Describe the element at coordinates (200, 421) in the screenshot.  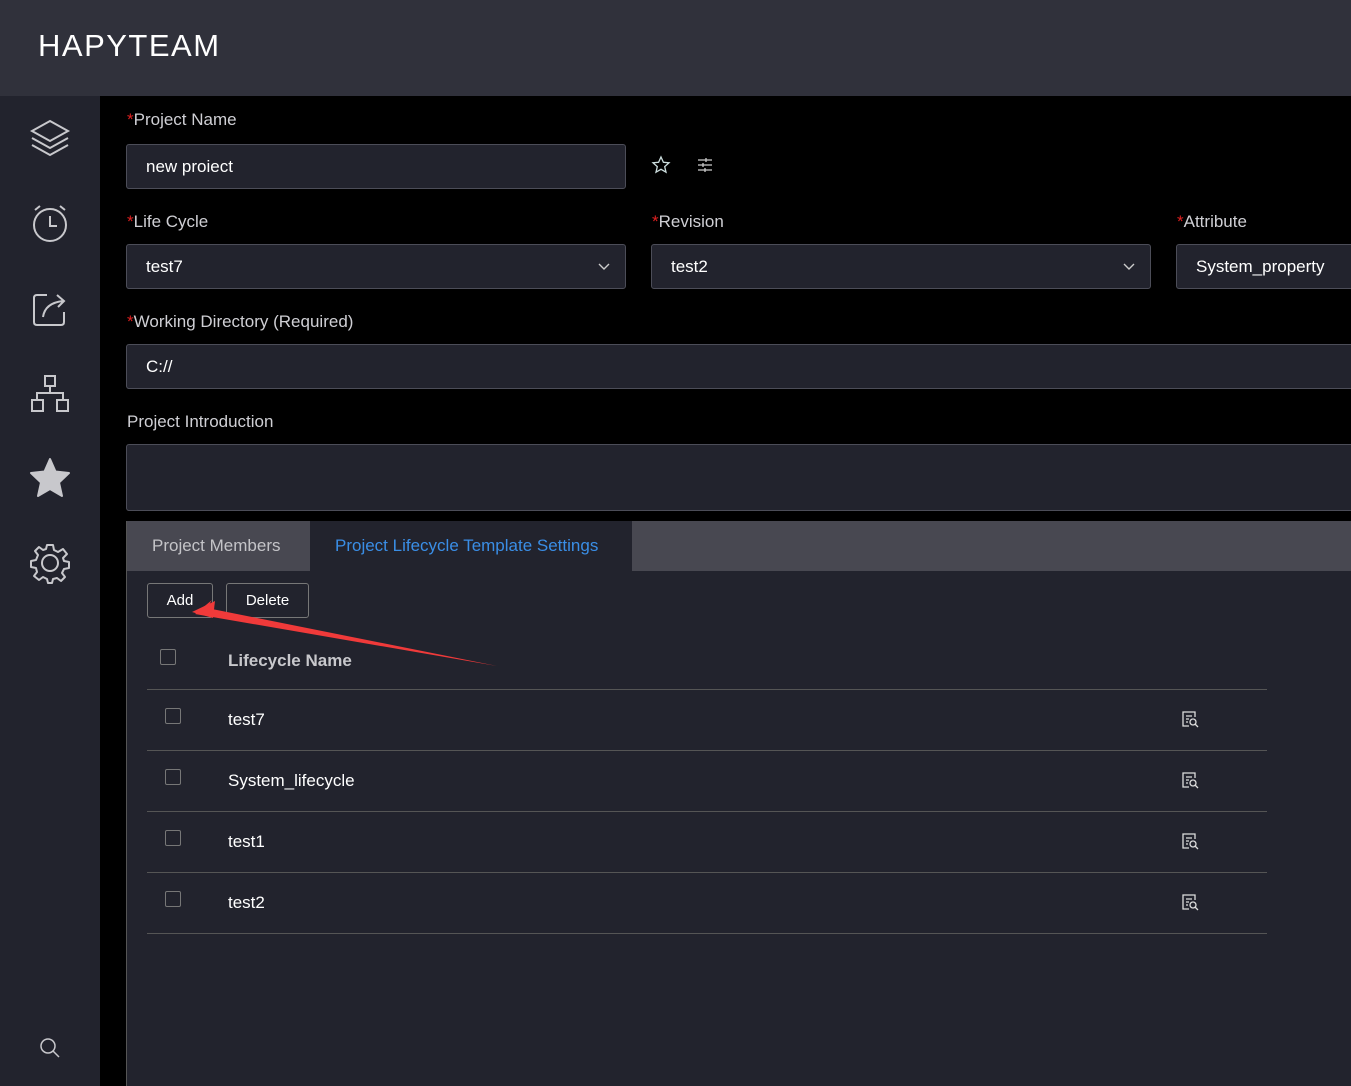
I see `project-introduction-label: Project Introduction` at that location.